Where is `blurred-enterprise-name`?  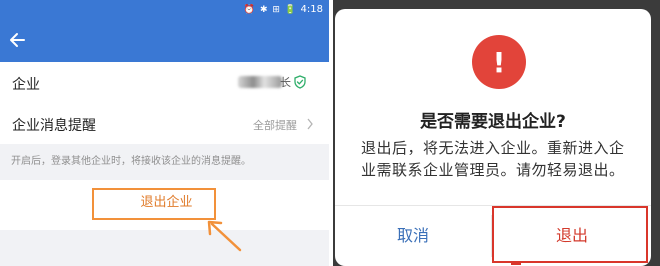 blurred-enterprise-name is located at coordinates (260, 82).